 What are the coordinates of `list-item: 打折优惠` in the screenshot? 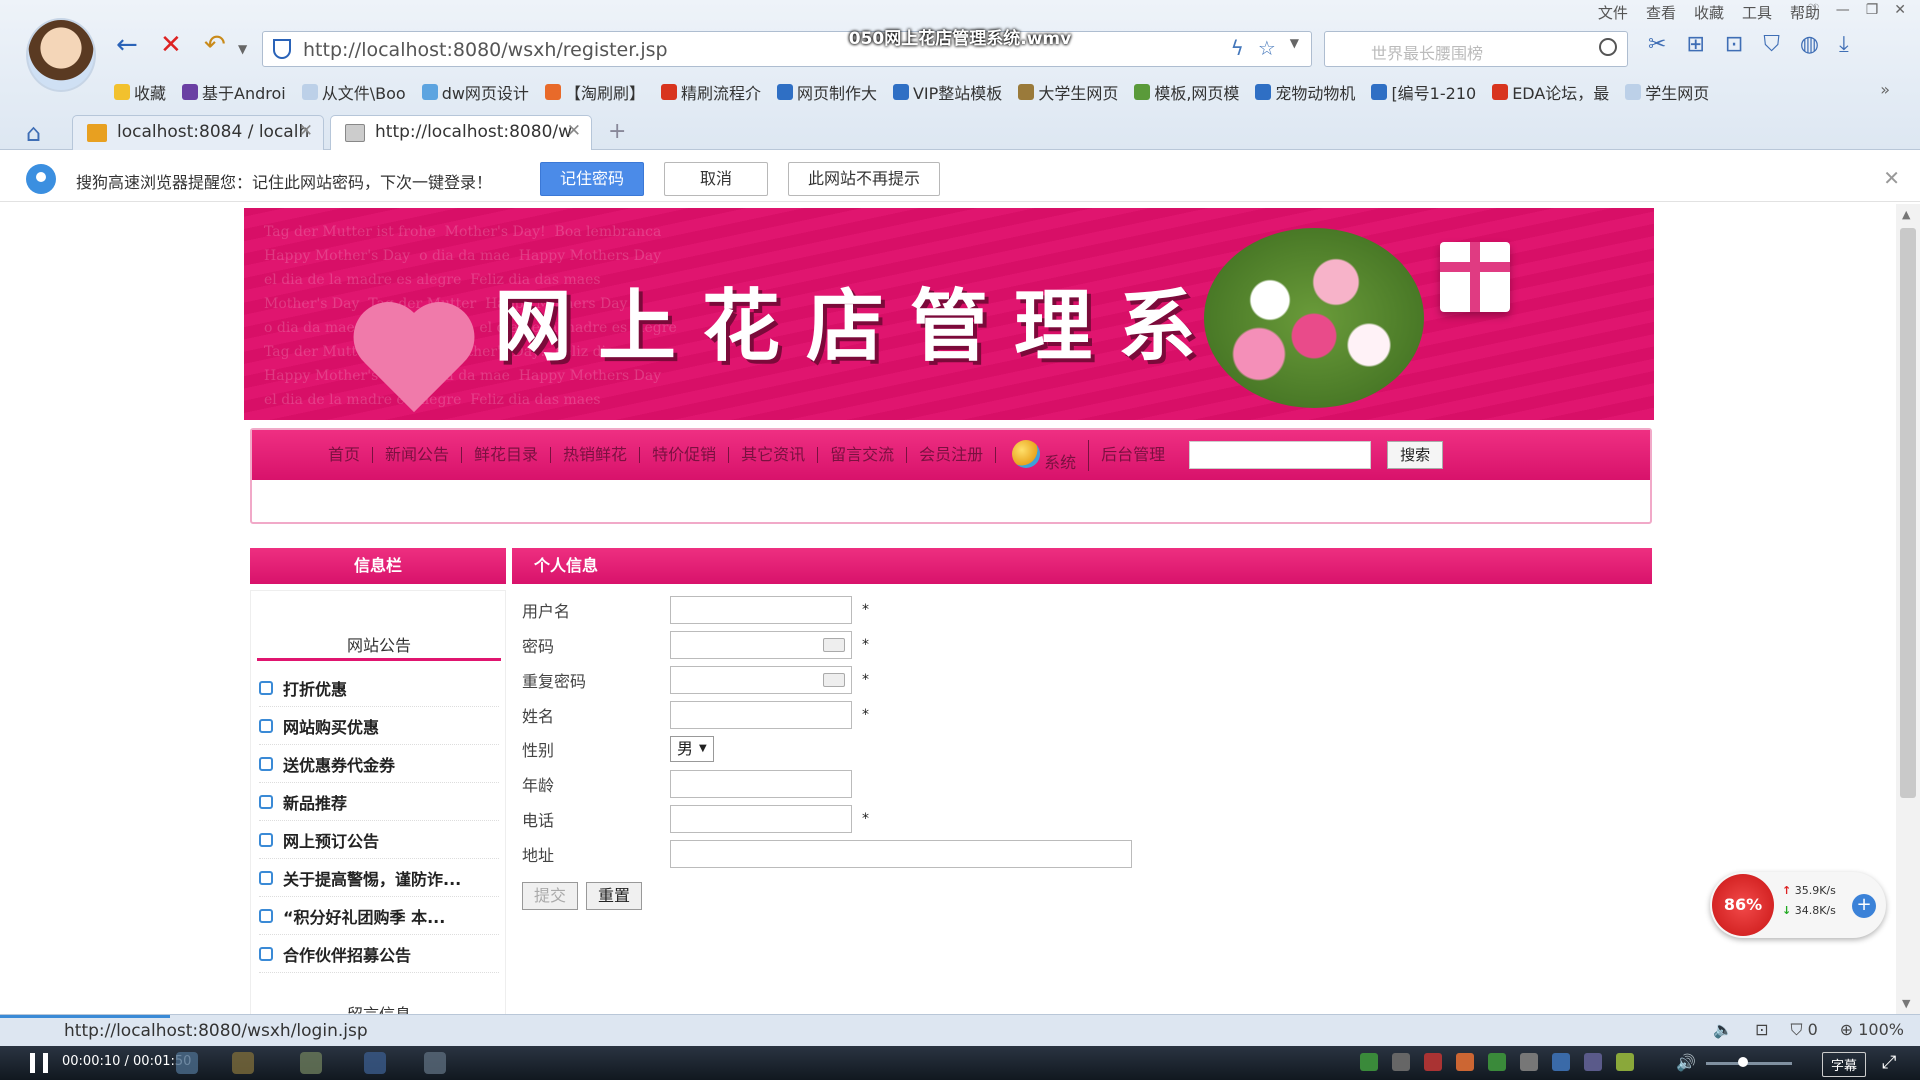 It's located at (379, 688).